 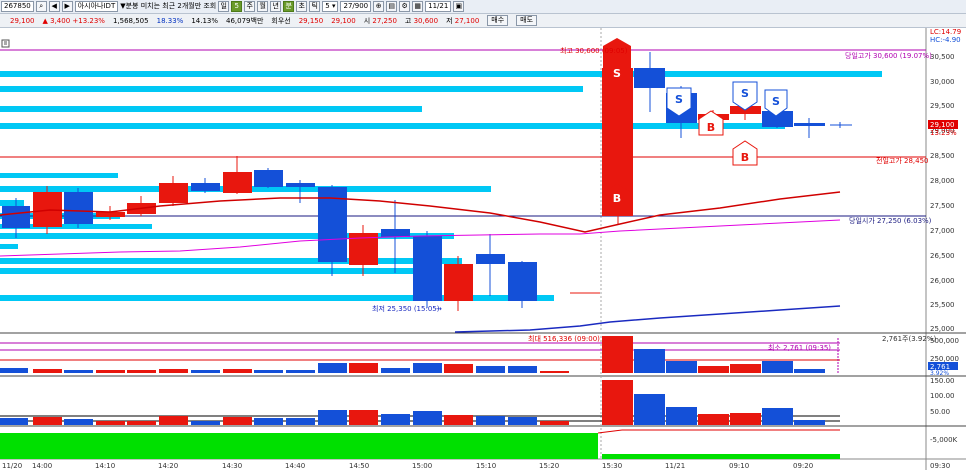 What do you see at coordinates (12, 466) in the screenshot?
I see `svg-text: 11/20` at bounding box center [12, 466].